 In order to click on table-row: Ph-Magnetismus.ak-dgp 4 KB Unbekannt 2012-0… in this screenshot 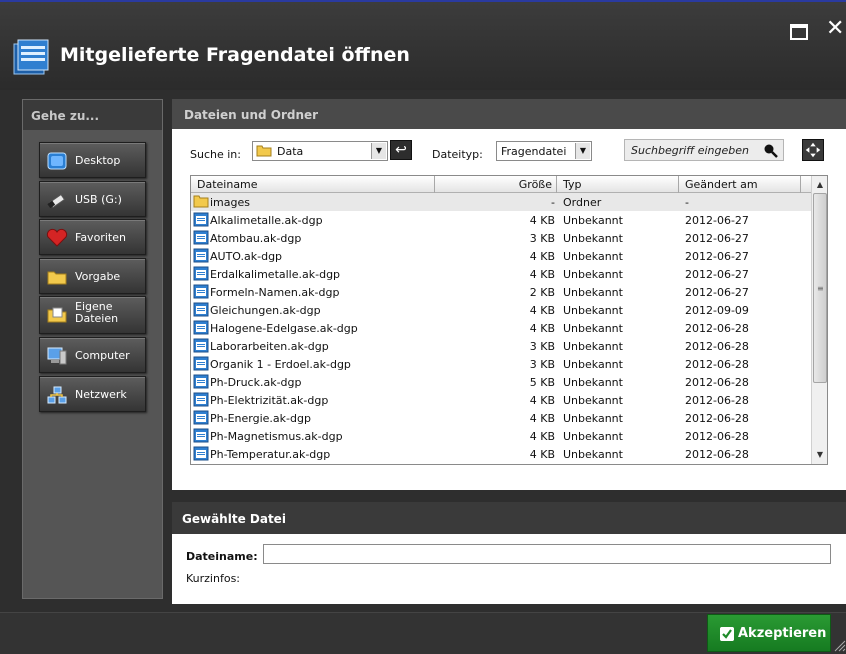, I will do `click(501, 436)`.